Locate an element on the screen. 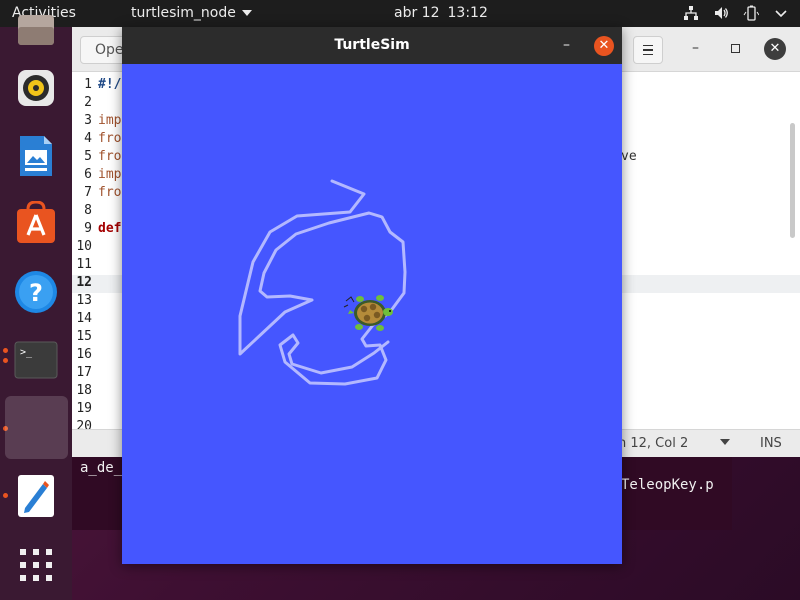 Image resolution: width=800 pixels, height=600 pixels. turtlesim-titlebar: TurtleSim – ✕ is located at coordinates (372, 45).